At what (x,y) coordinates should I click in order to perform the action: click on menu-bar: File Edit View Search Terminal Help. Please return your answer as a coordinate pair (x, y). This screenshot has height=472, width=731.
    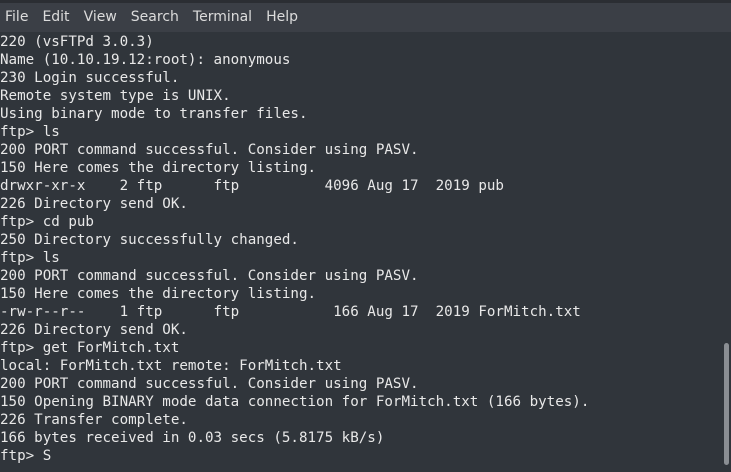
    Looking at the image, I should click on (365, 17).